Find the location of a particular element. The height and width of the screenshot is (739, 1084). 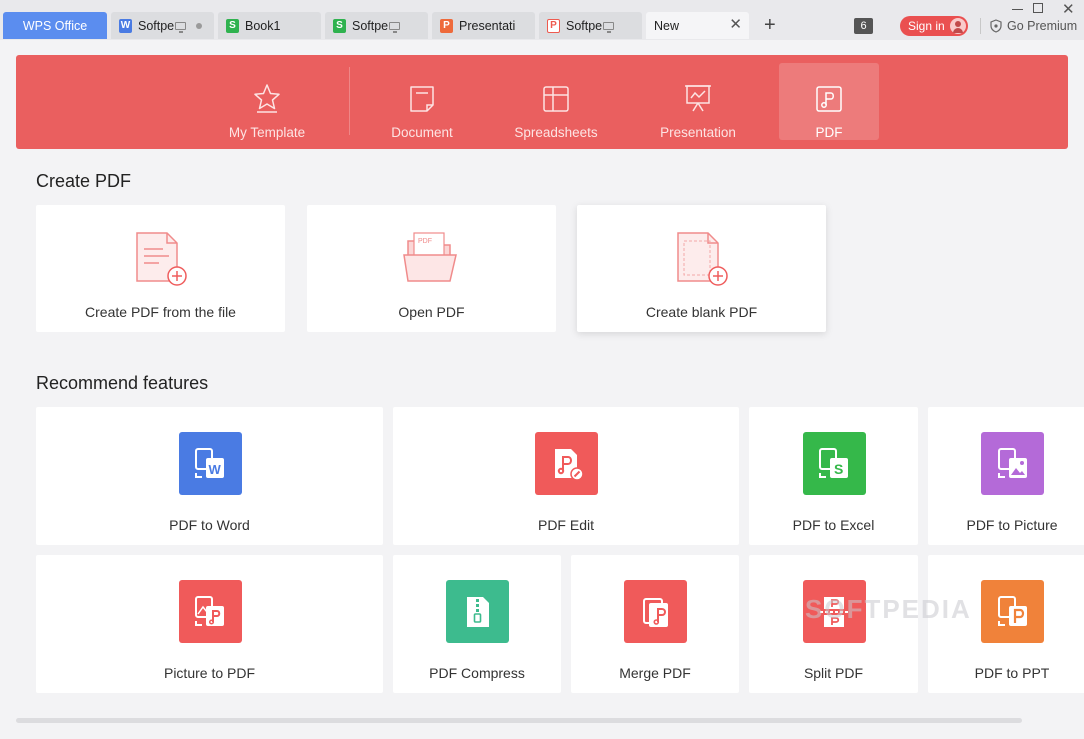

picture-to-pdf-card: Picture to PDF is located at coordinates (209, 624).